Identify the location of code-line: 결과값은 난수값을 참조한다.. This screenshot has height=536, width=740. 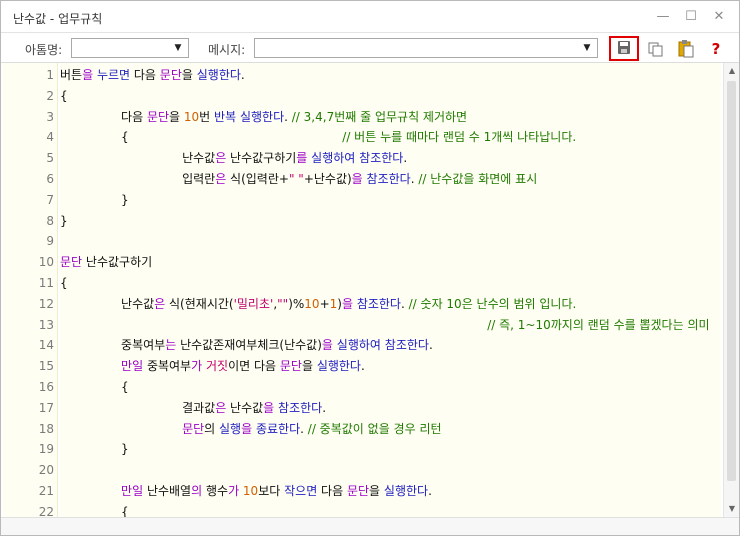
(193, 408).